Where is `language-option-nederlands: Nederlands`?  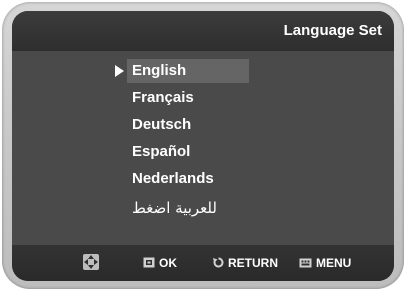 language-option-nederlands: Nederlands is located at coordinates (188, 180).